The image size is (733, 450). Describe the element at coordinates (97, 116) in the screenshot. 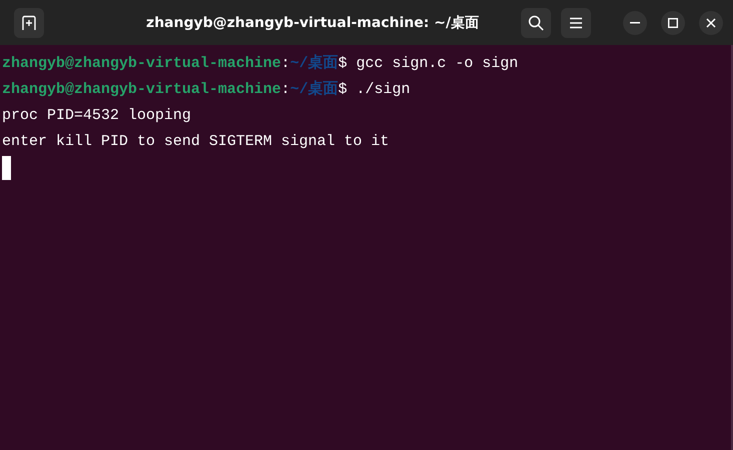

I see `terminal-line: proc PID=4532 looping` at that location.